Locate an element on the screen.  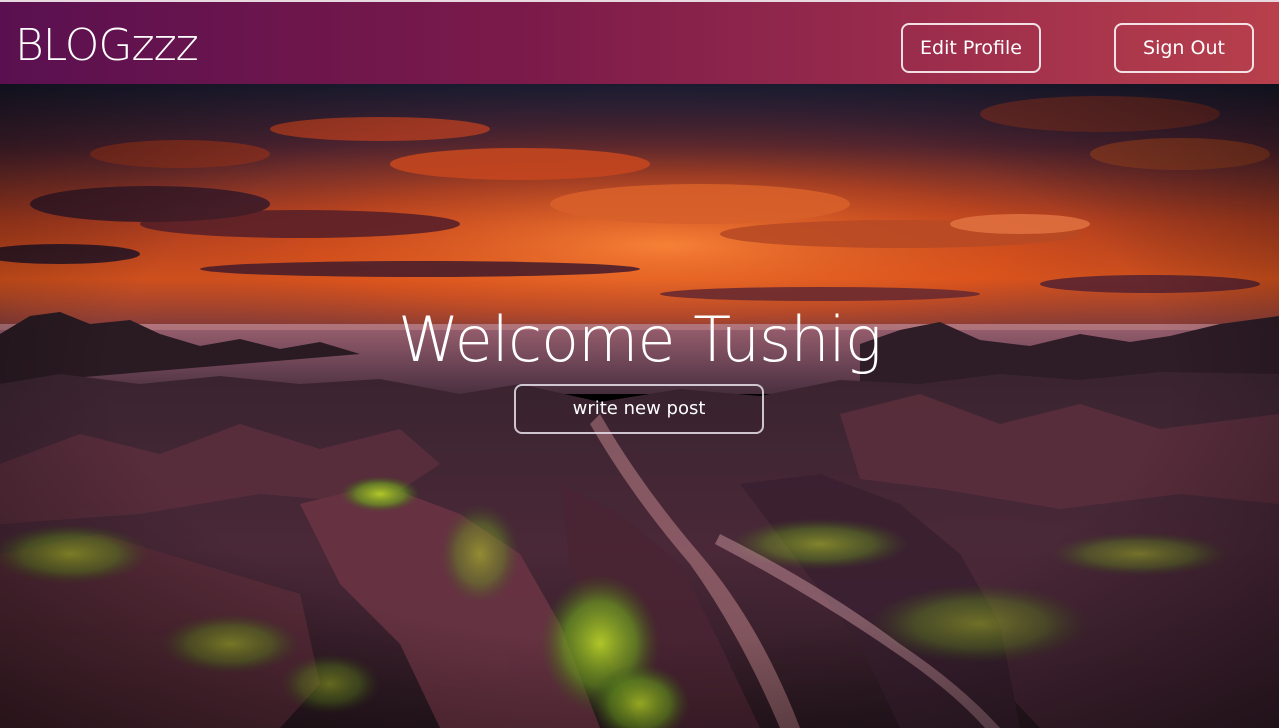
brand-logo: BLOGzzz is located at coordinates (107, 46).